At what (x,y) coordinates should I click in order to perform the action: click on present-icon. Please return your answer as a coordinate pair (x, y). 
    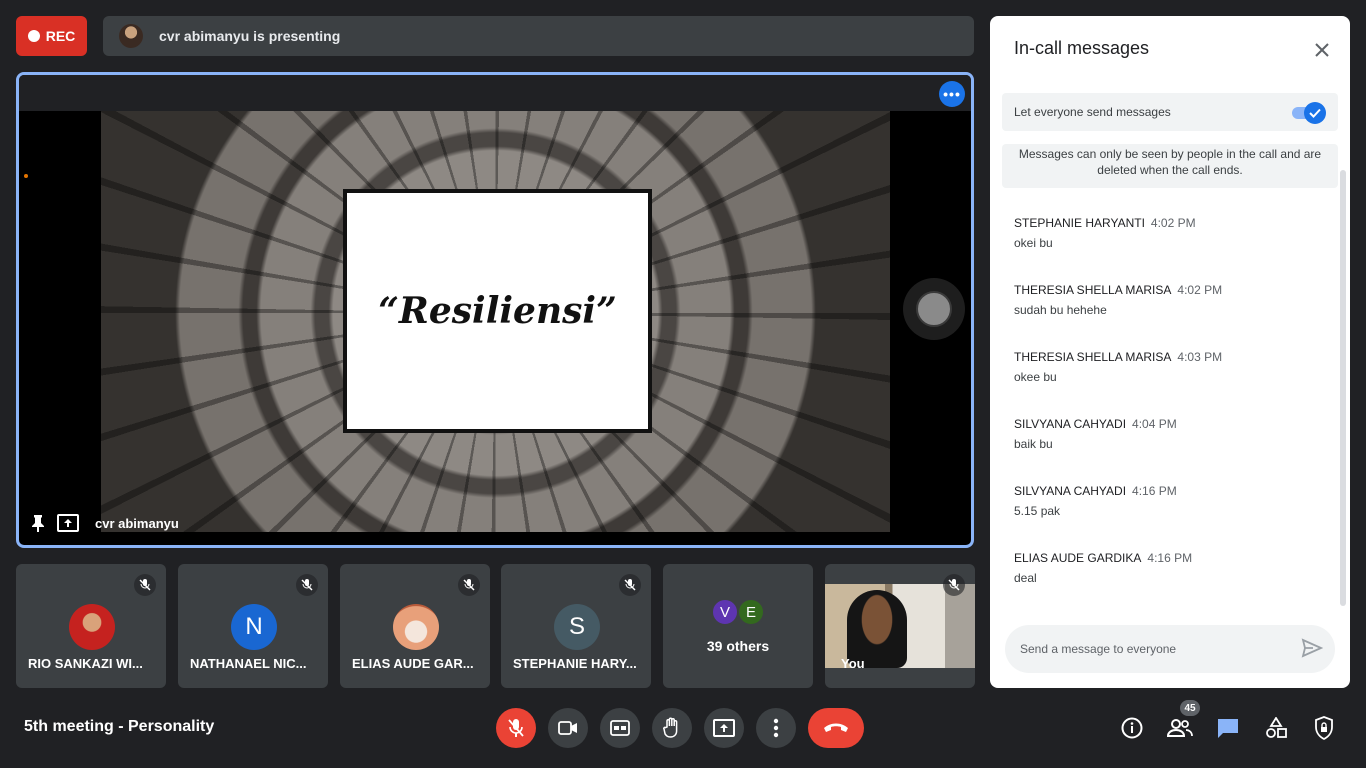
    Looking at the image, I should click on (724, 728).